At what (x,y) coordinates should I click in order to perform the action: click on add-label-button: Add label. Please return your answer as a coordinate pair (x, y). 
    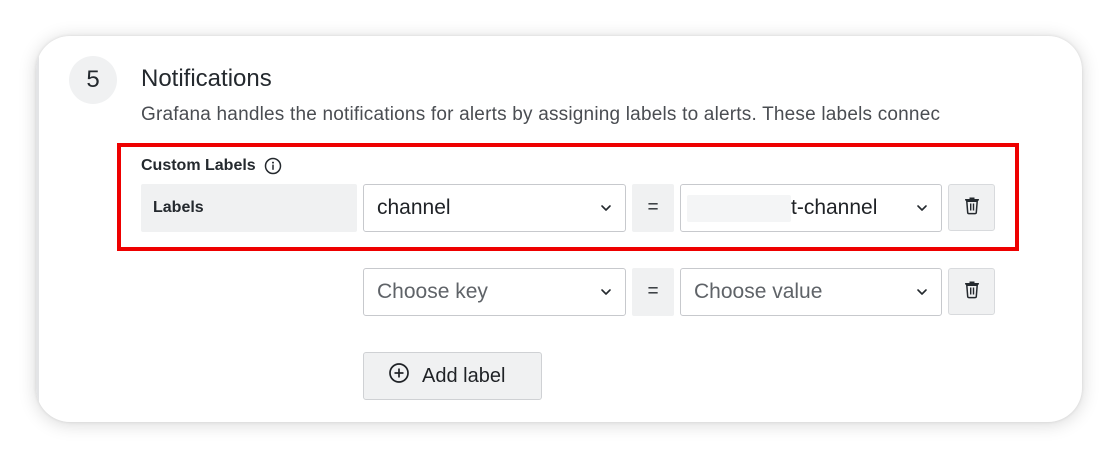
    Looking at the image, I should click on (452, 376).